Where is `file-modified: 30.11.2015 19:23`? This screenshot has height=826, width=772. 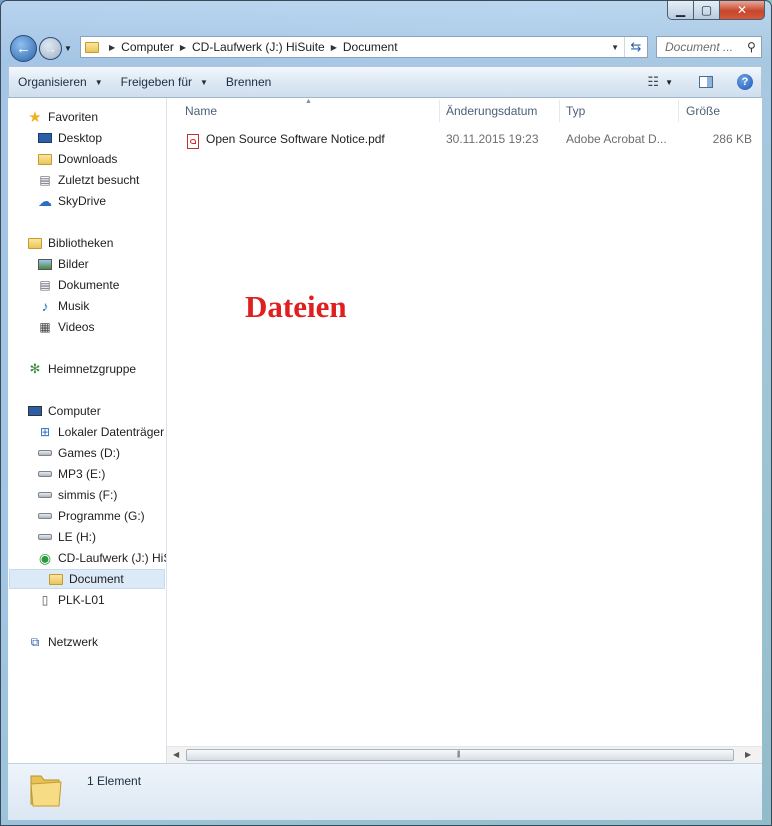 file-modified: 30.11.2015 19:23 is located at coordinates (492, 139).